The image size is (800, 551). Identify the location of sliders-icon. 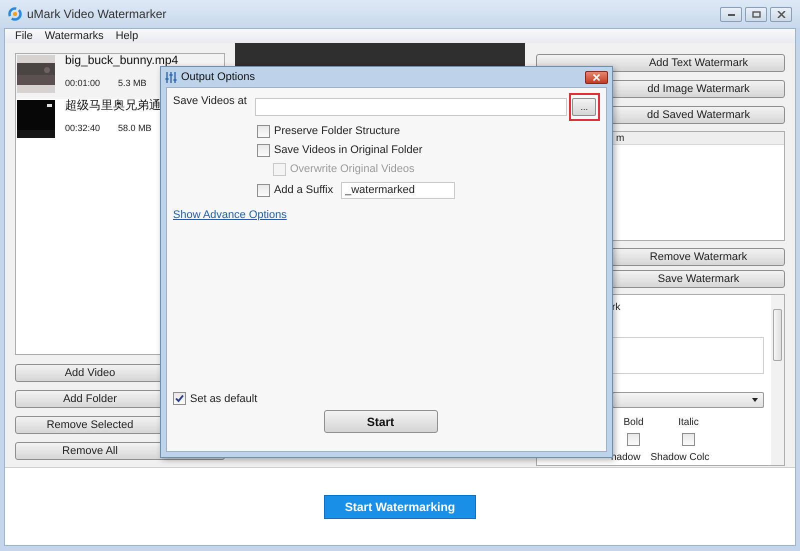
(171, 77).